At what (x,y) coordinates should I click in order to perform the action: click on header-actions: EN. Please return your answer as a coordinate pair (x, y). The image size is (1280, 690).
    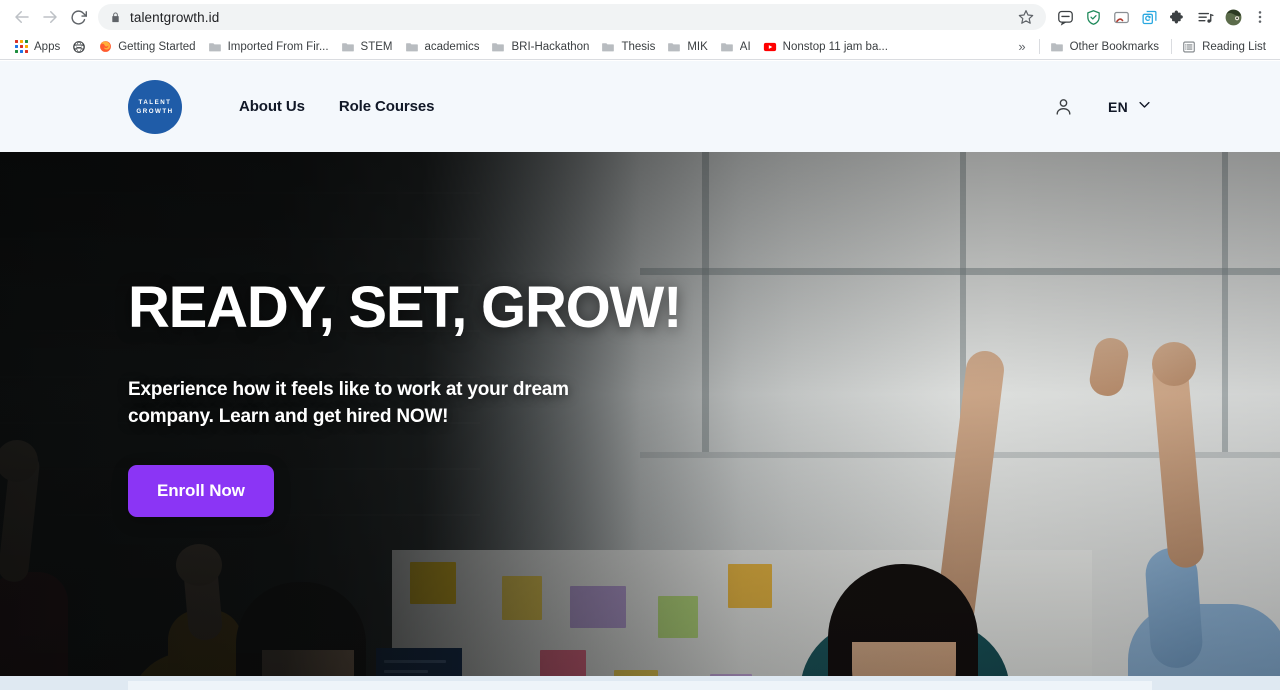
    Looking at the image, I should click on (1102, 106).